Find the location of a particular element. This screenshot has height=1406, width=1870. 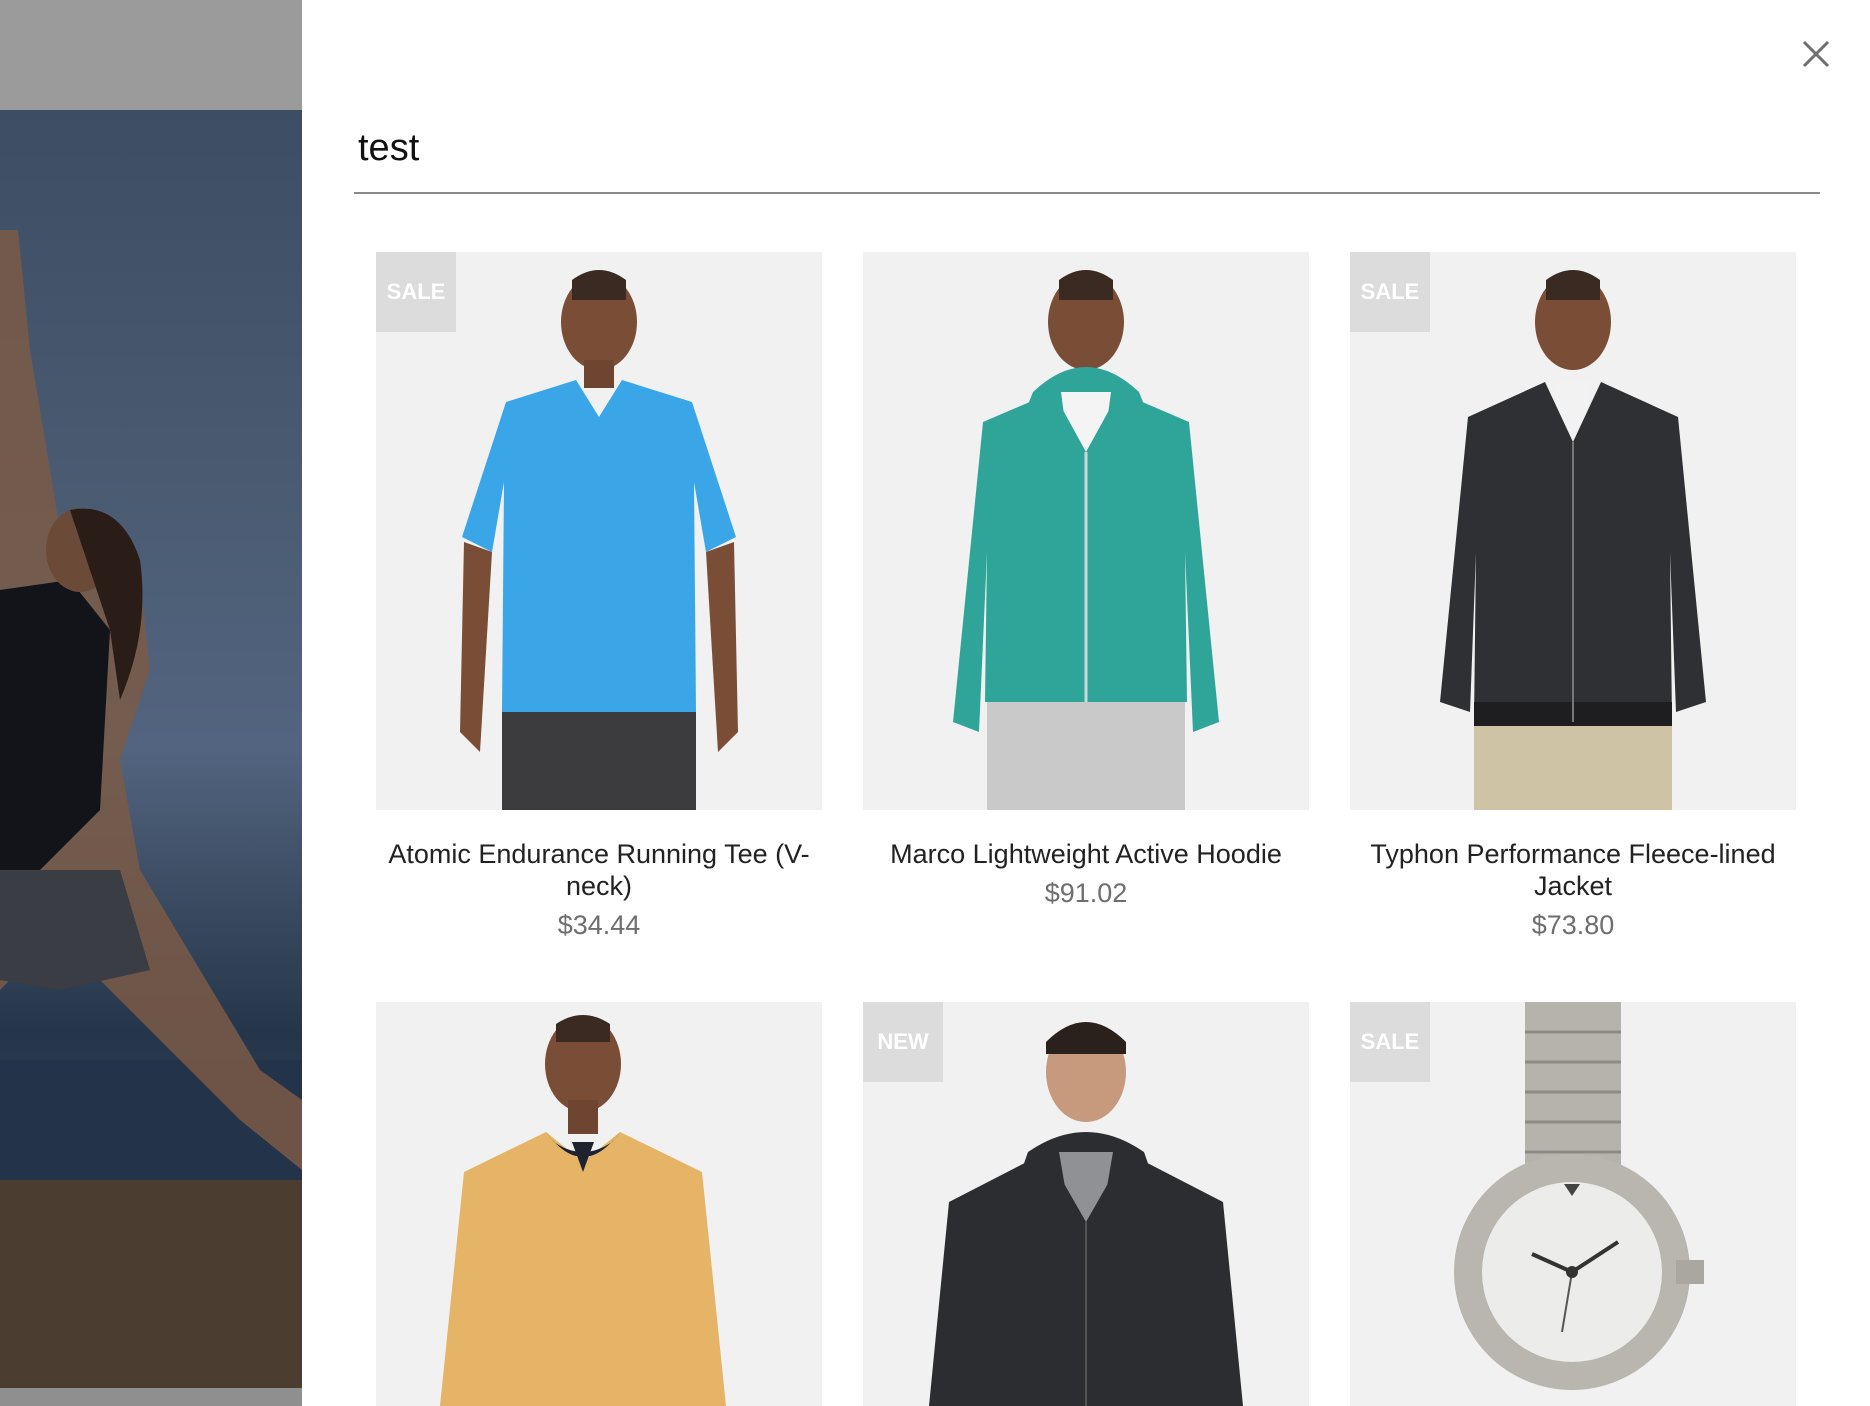

close-icon is located at coordinates (1816, 54).